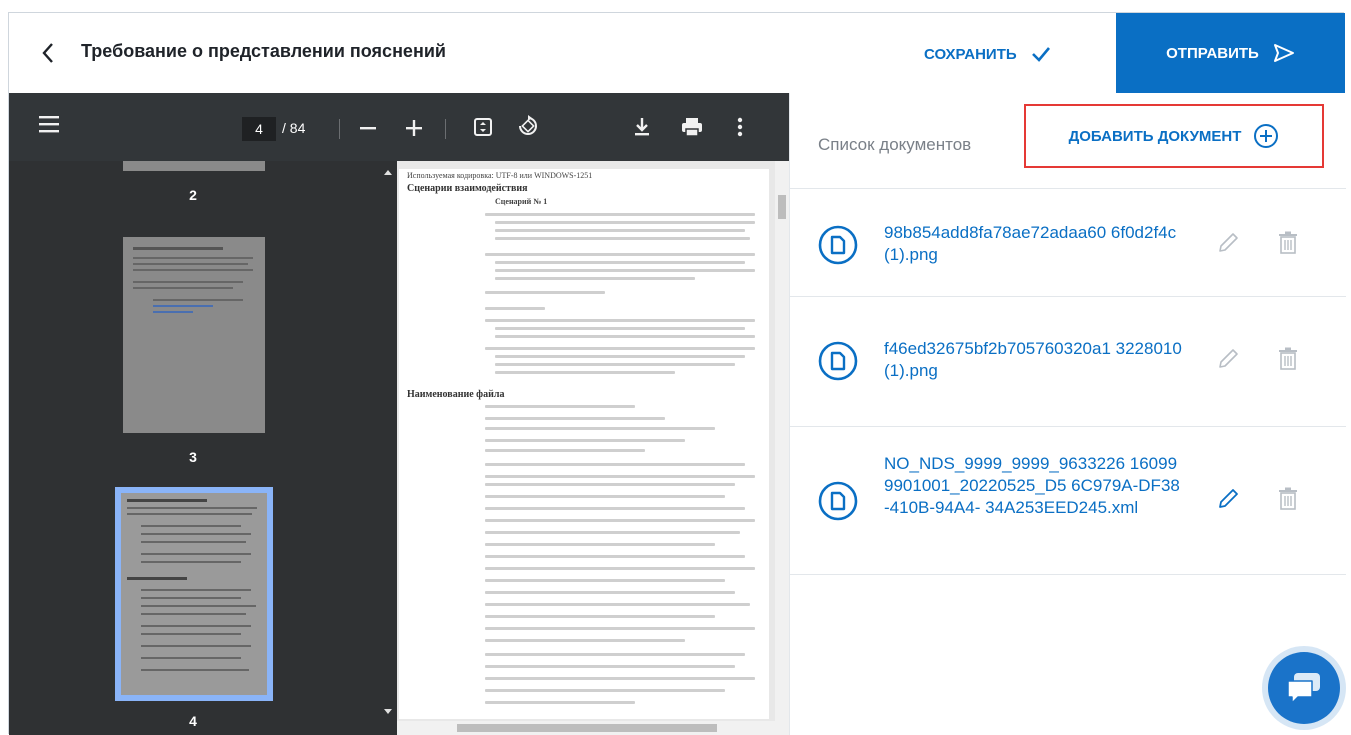 Image resolution: width=1351 pixels, height=735 pixels. What do you see at coordinates (193, 721) in the screenshot?
I see `thumbnail-label: 4` at bounding box center [193, 721].